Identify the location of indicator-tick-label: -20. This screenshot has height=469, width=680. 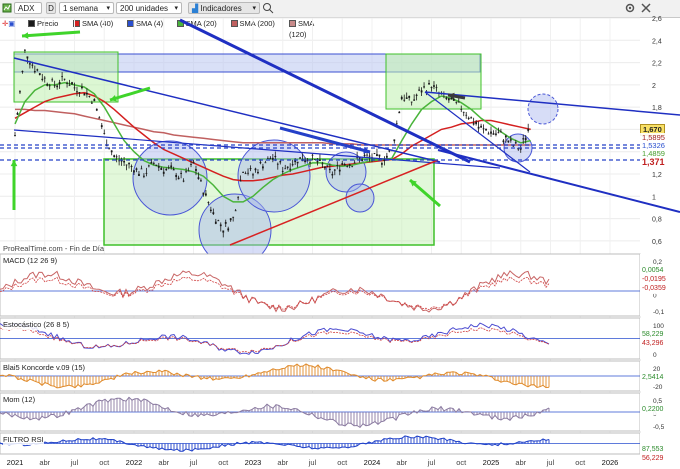
(658, 387).